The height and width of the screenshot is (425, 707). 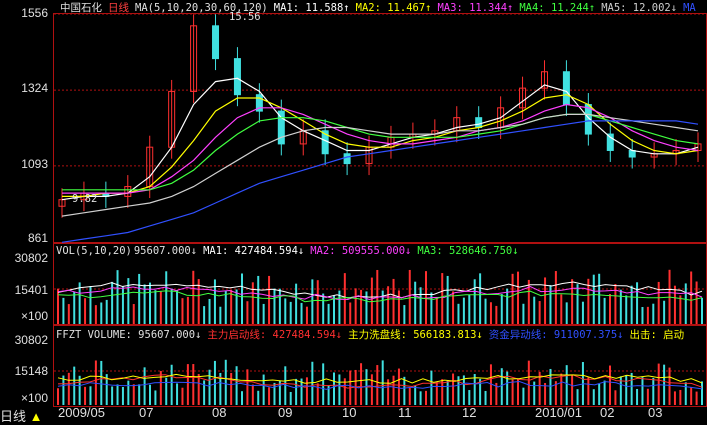 I want to click on period-button-label: 日线, so click(x=13, y=416).